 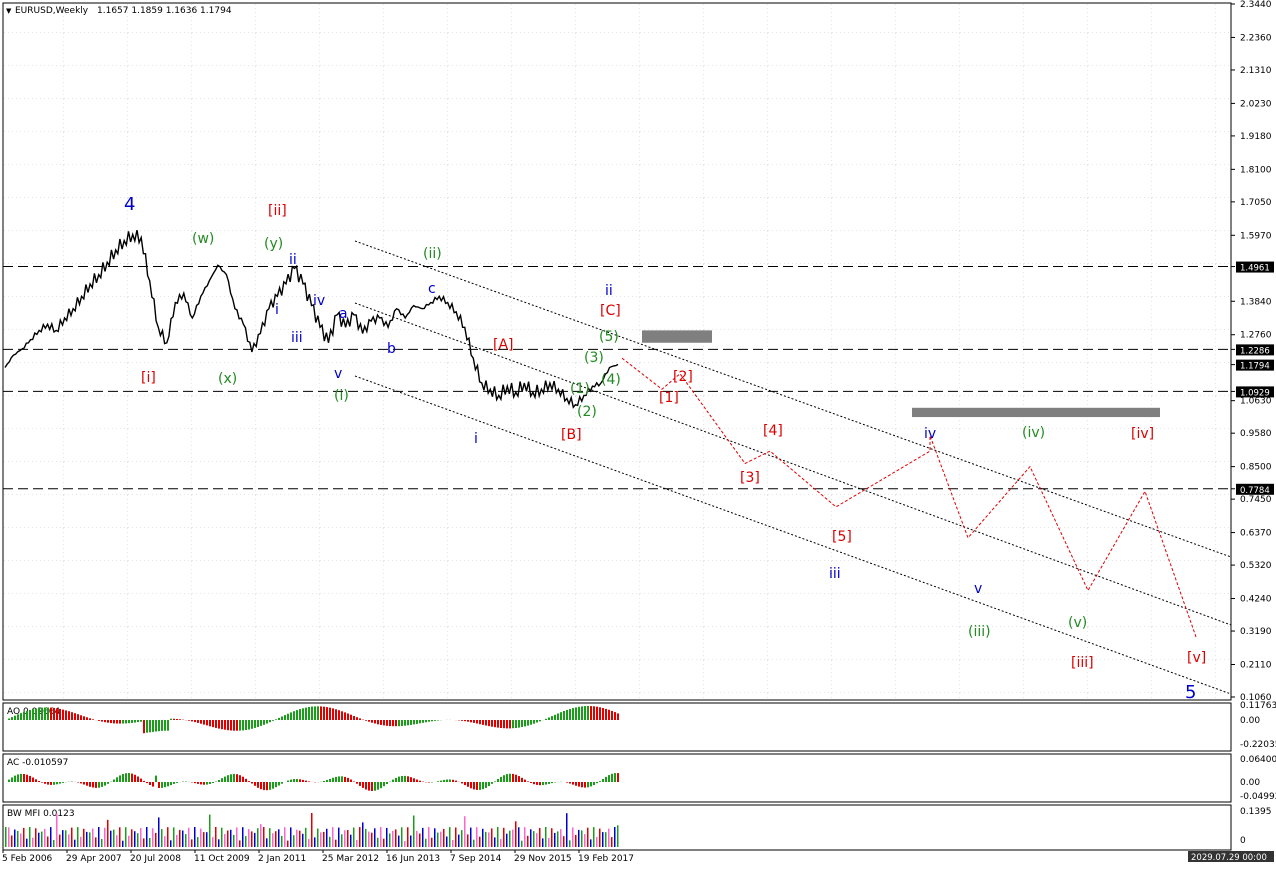 What do you see at coordinates (277, 211) in the screenshot?
I see `wave-label: [ii]` at bounding box center [277, 211].